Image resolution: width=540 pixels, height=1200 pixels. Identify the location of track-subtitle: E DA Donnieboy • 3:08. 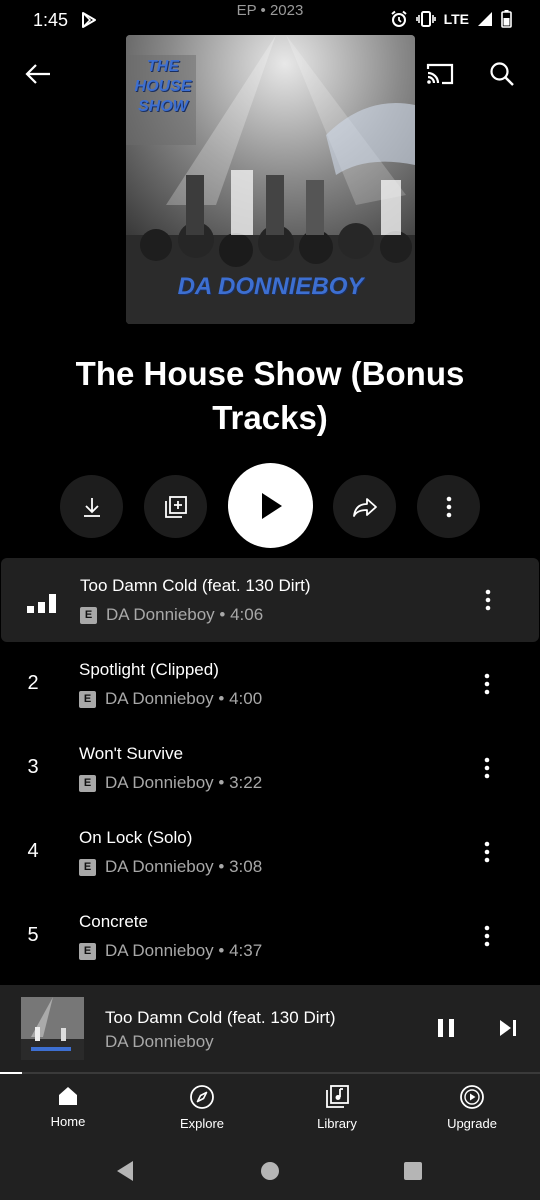
(170, 867).